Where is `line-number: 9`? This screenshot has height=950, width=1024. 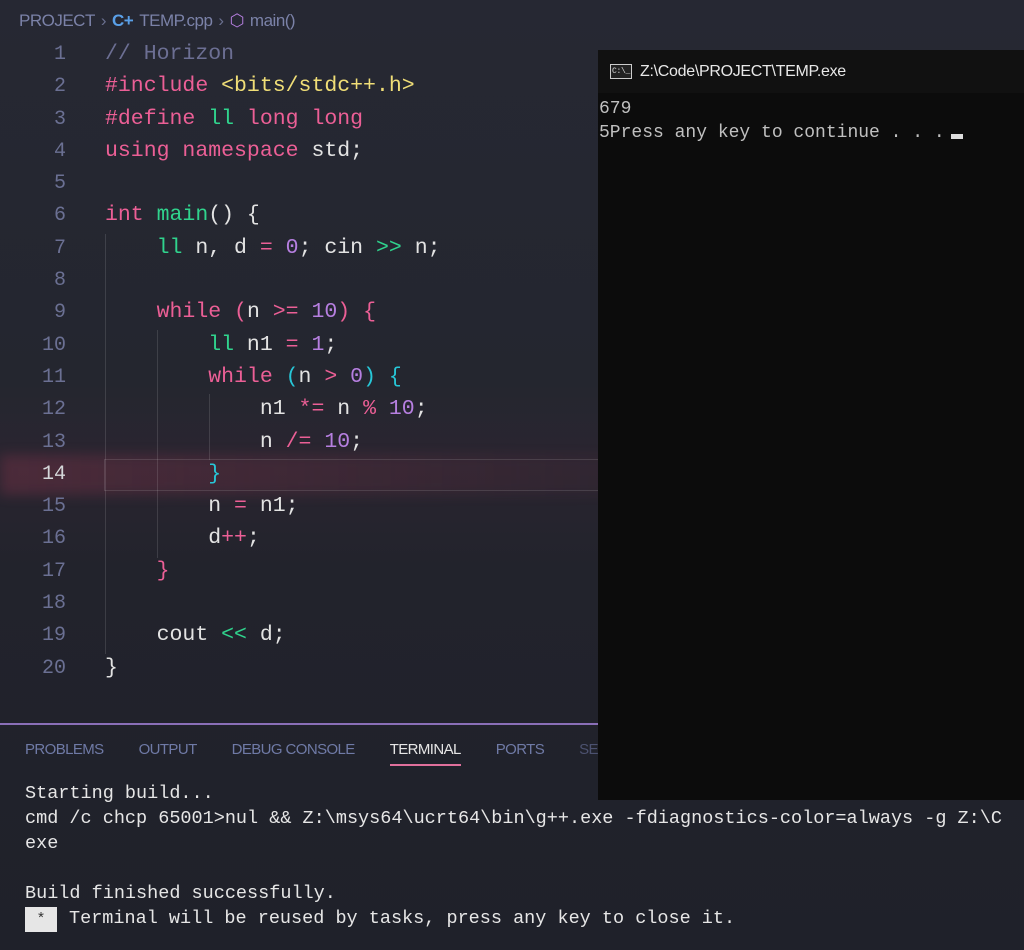
line-number: 9 is located at coordinates (59, 313).